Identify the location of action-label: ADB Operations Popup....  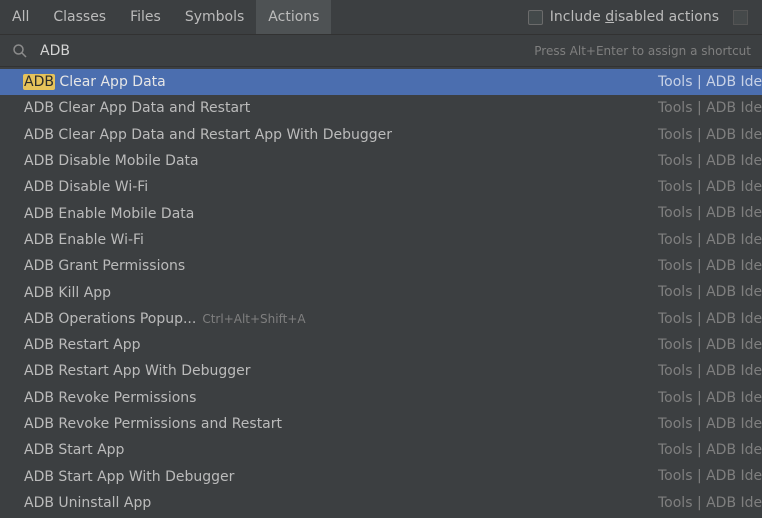
(110, 318).